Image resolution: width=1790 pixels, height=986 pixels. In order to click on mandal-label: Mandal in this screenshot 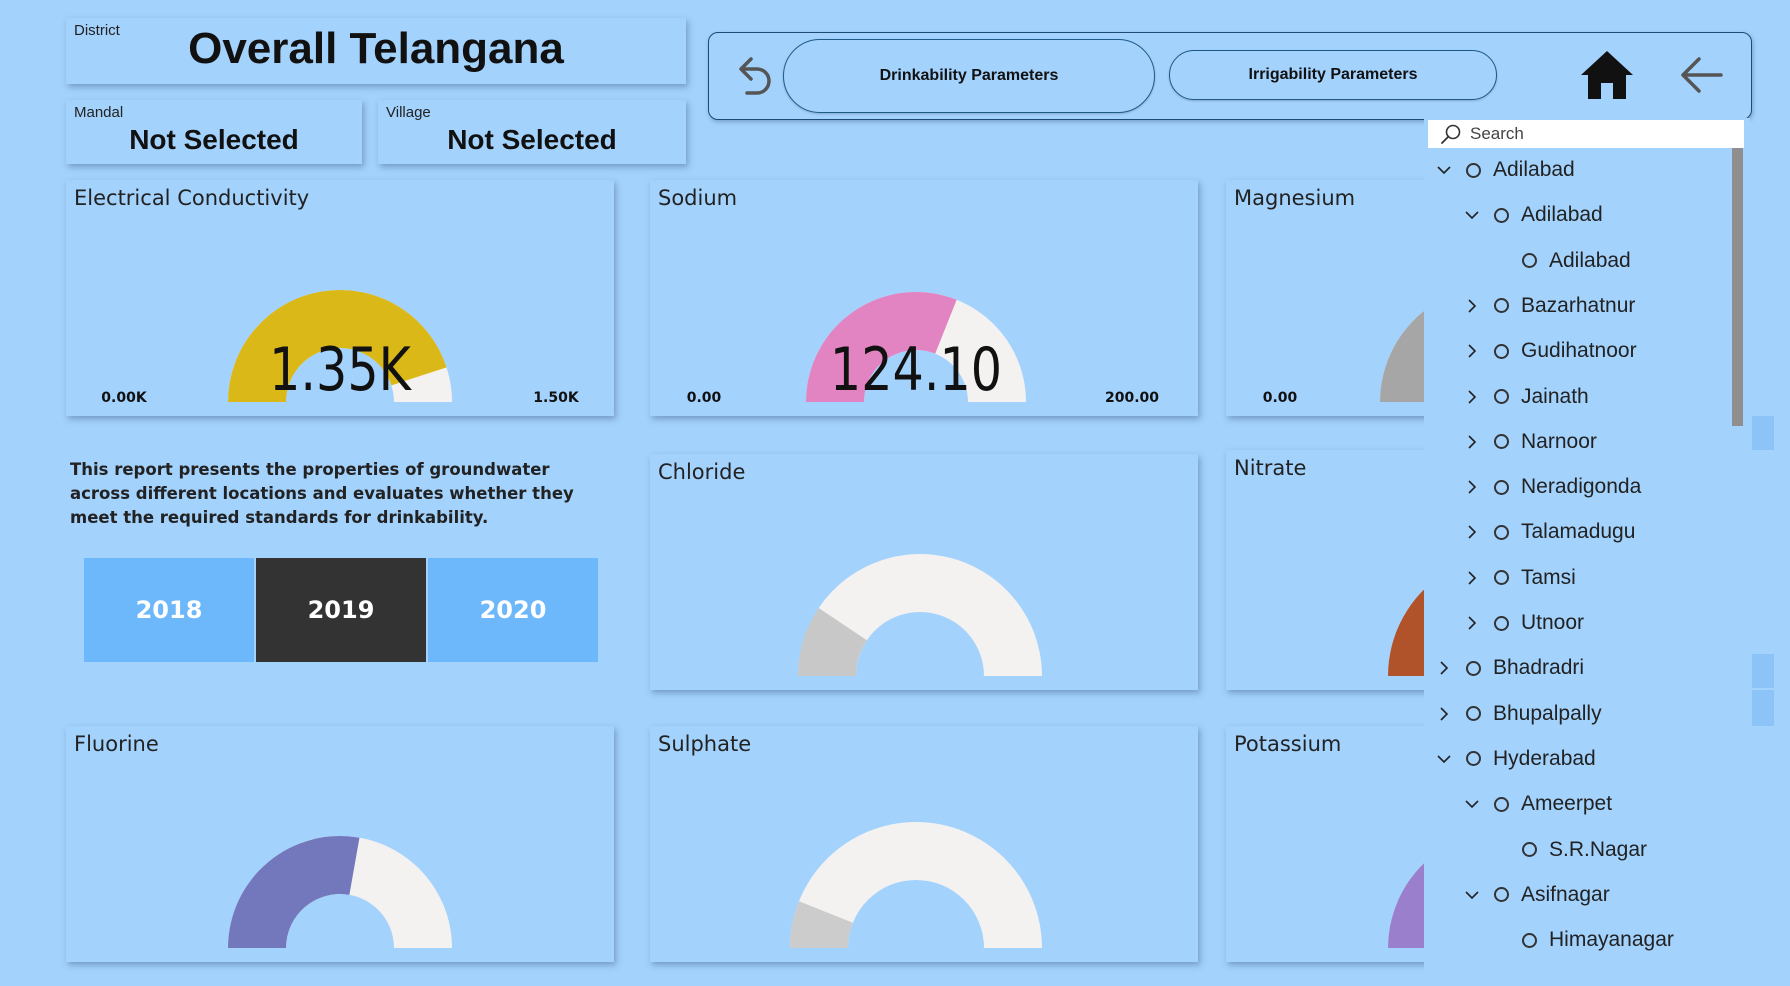, I will do `click(99, 112)`.